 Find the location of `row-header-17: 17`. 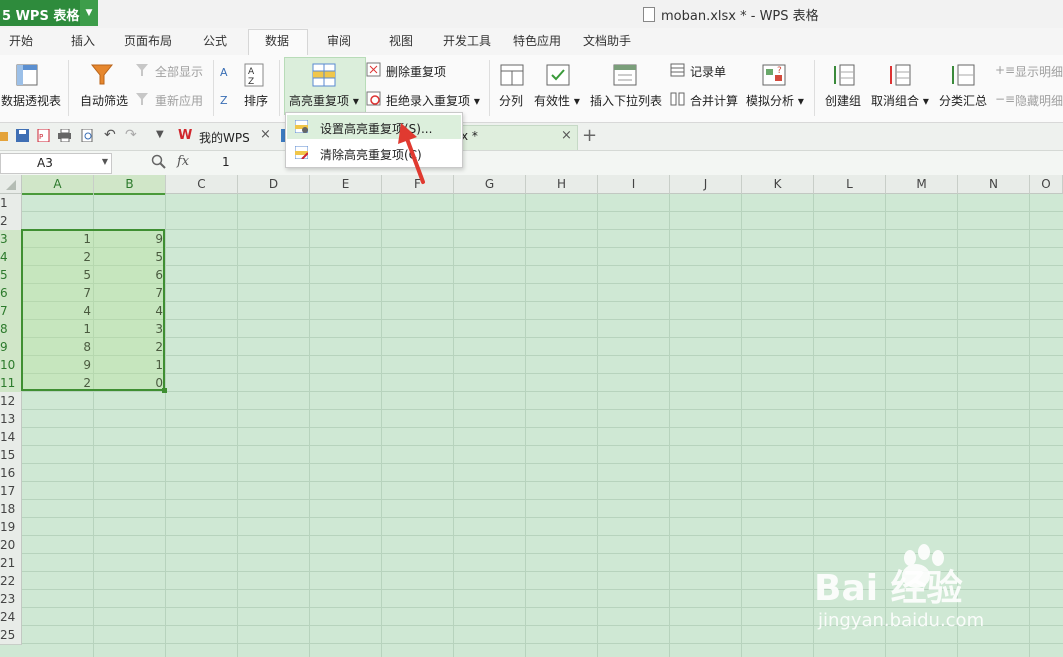

row-header-17: 17 is located at coordinates (11, 491).